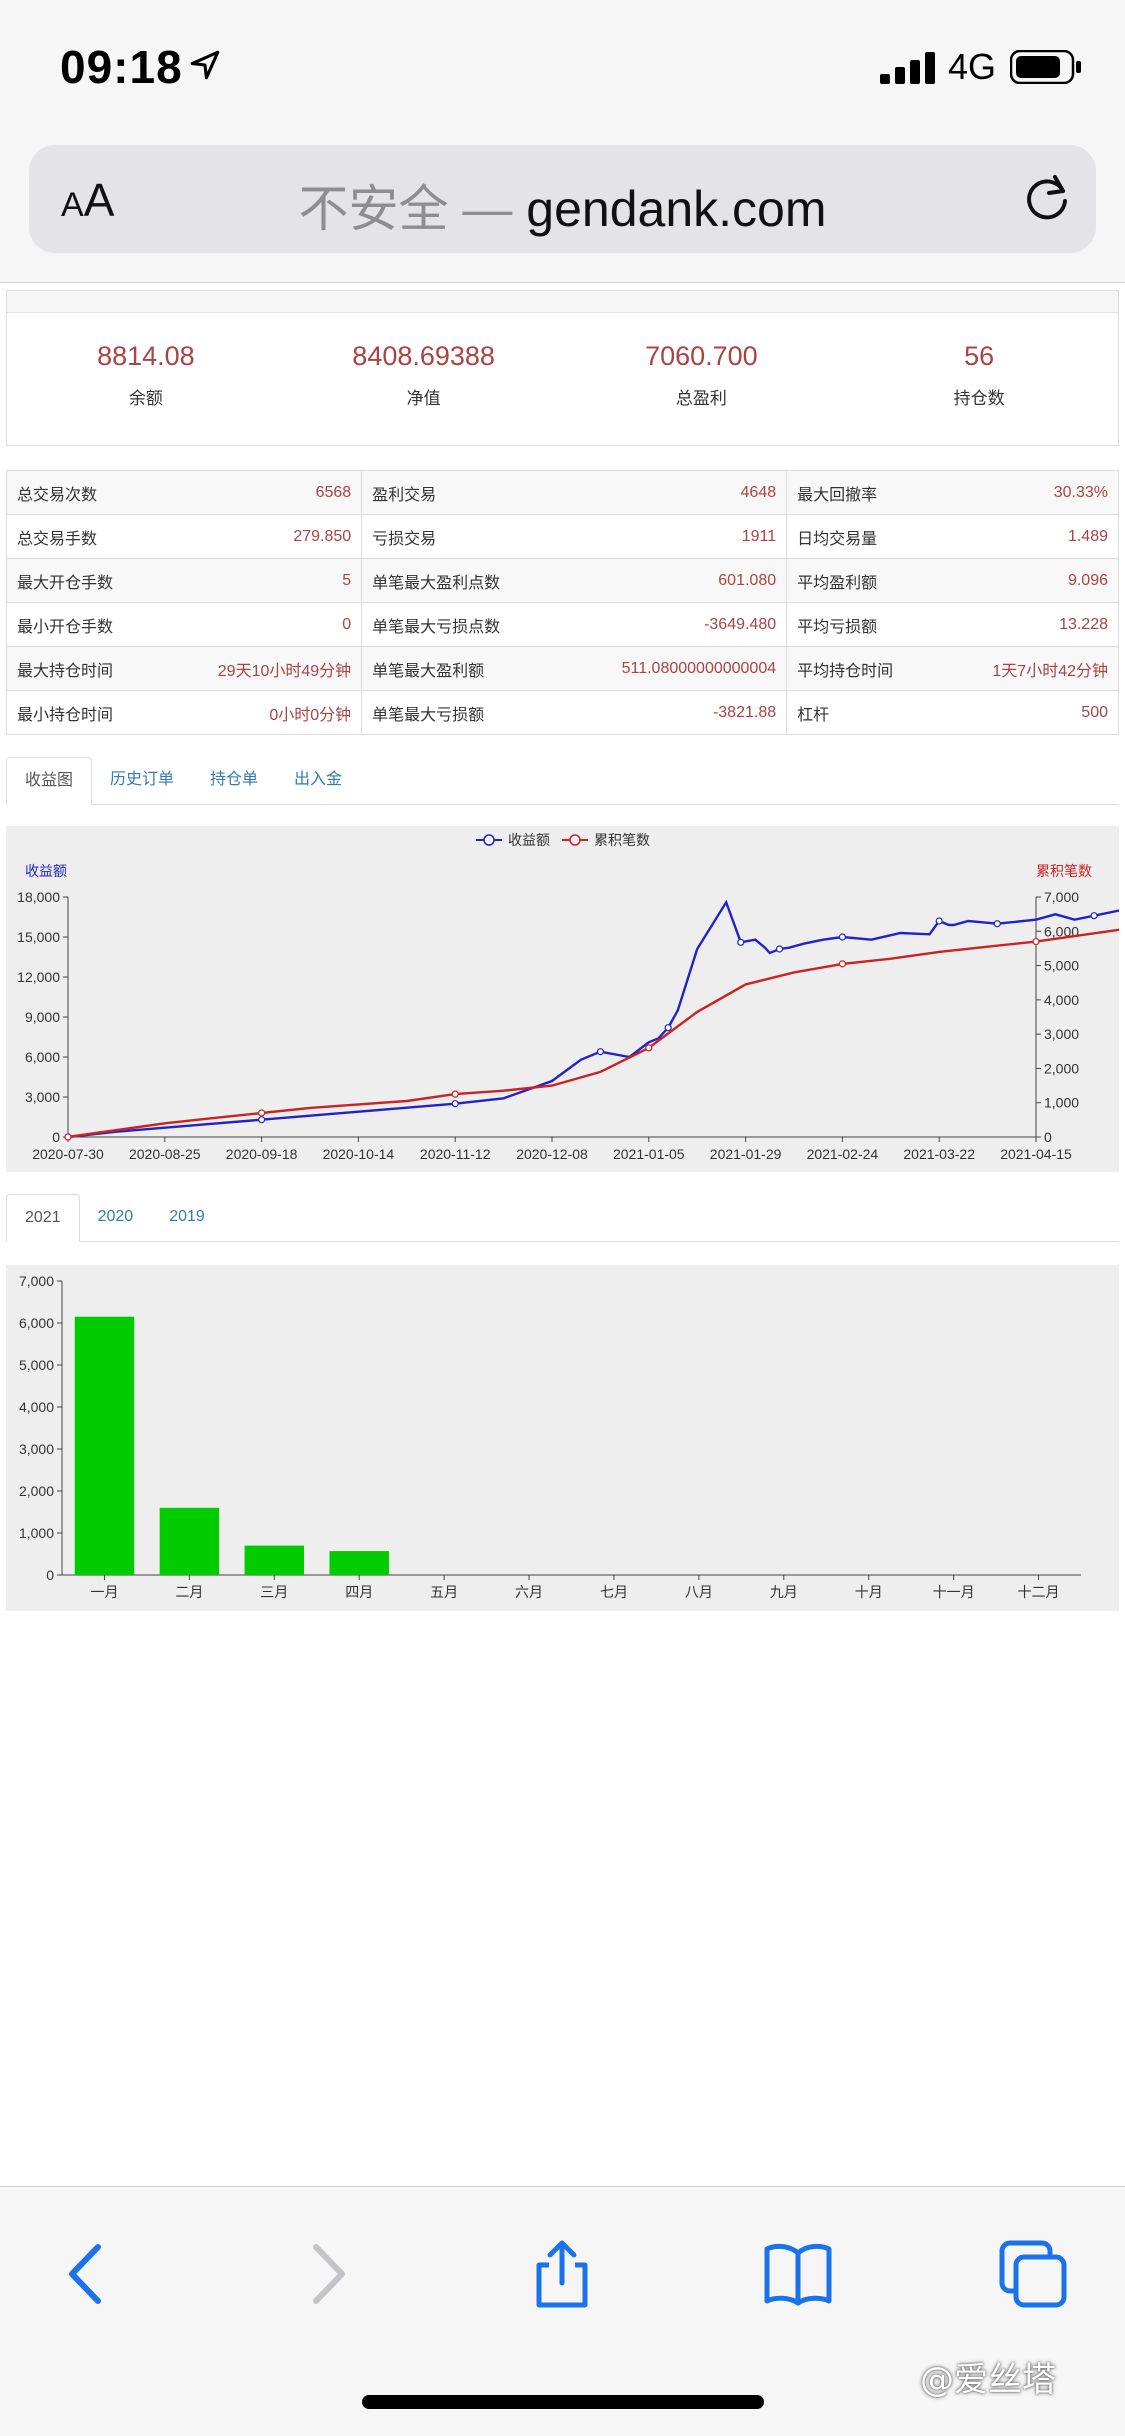 The image size is (1125, 2436). I want to click on x-tick-label: 2020-12-08, so click(552, 1154).